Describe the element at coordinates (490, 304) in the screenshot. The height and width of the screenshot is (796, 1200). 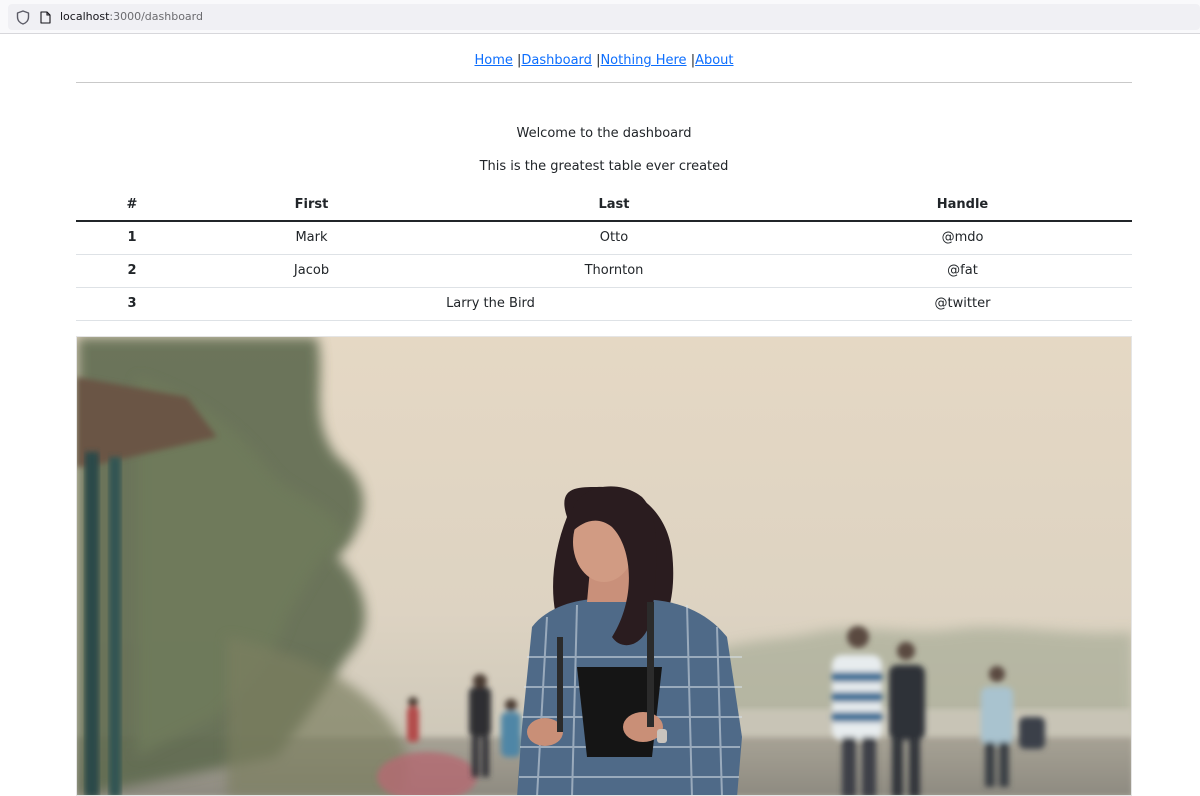
I see `cell-first-last: Larry the Bird` at that location.